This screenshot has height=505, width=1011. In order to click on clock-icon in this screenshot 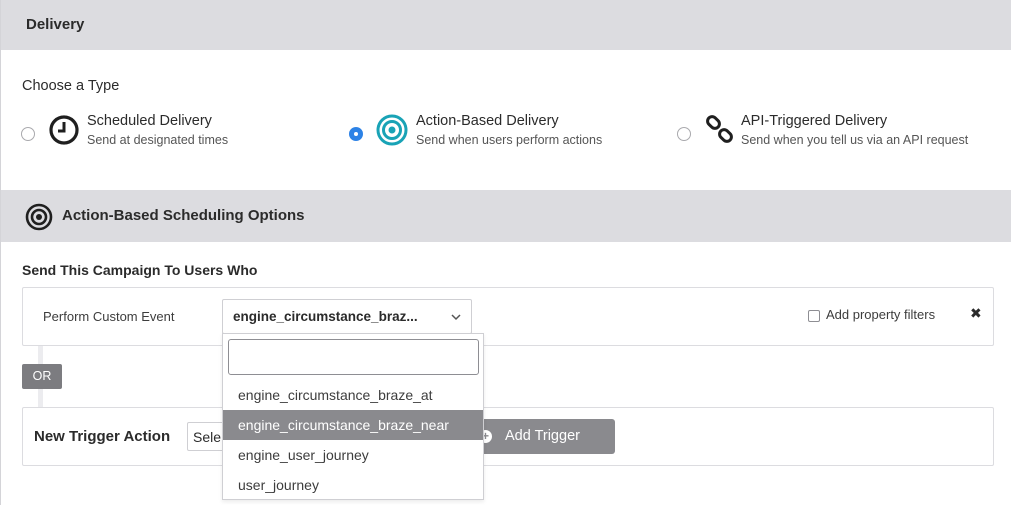, I will do `click(64, 130)`.